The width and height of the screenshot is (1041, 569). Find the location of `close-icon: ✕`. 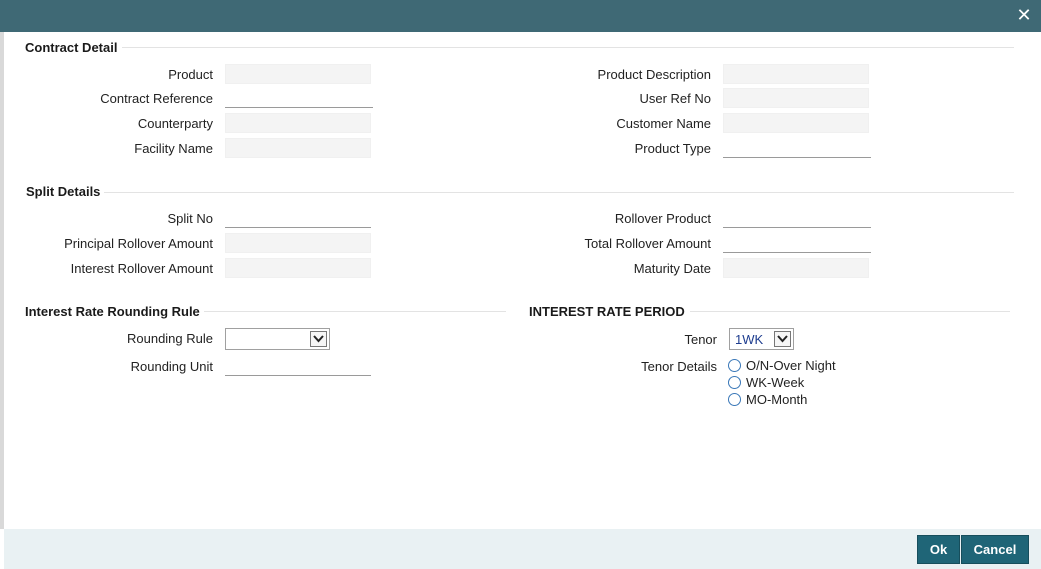

close-icon: ✕ is located at coordinates (1024, 16).